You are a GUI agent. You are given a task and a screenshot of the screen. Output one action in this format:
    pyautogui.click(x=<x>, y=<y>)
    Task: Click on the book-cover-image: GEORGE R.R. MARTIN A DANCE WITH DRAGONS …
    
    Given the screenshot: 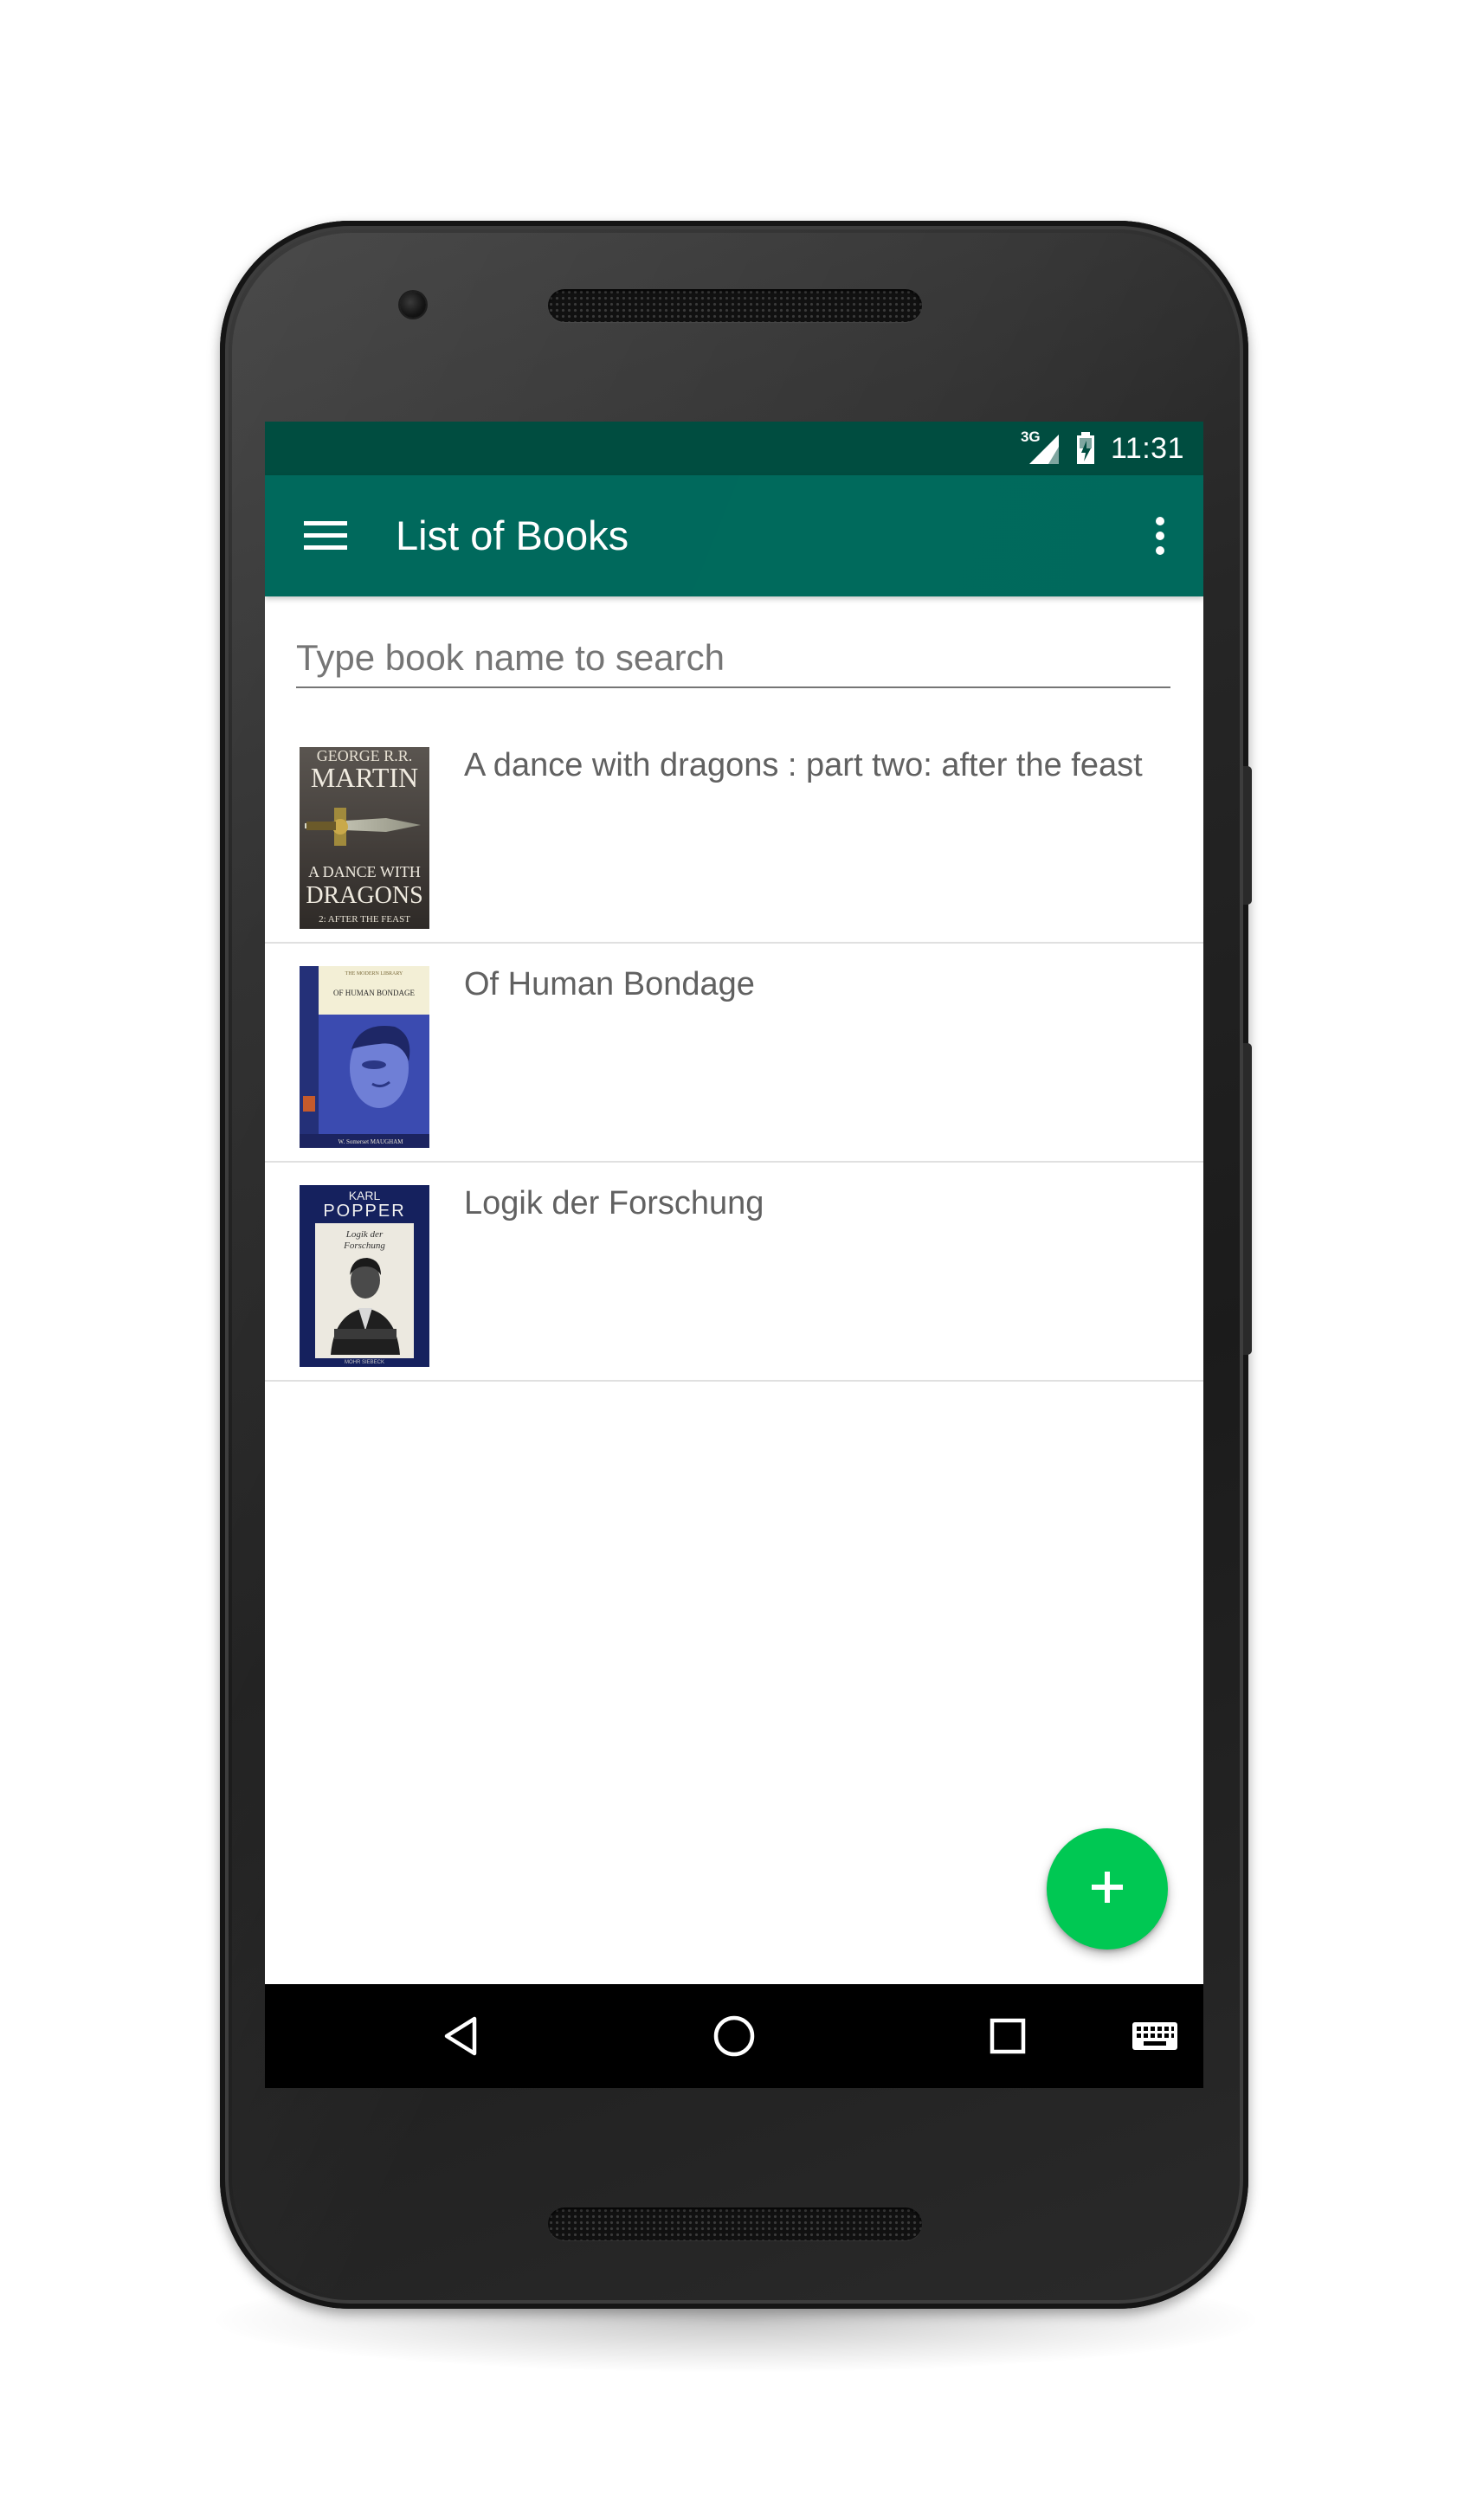 What is the action you would take?
    pyautogui.click(x=365, y=838)
    